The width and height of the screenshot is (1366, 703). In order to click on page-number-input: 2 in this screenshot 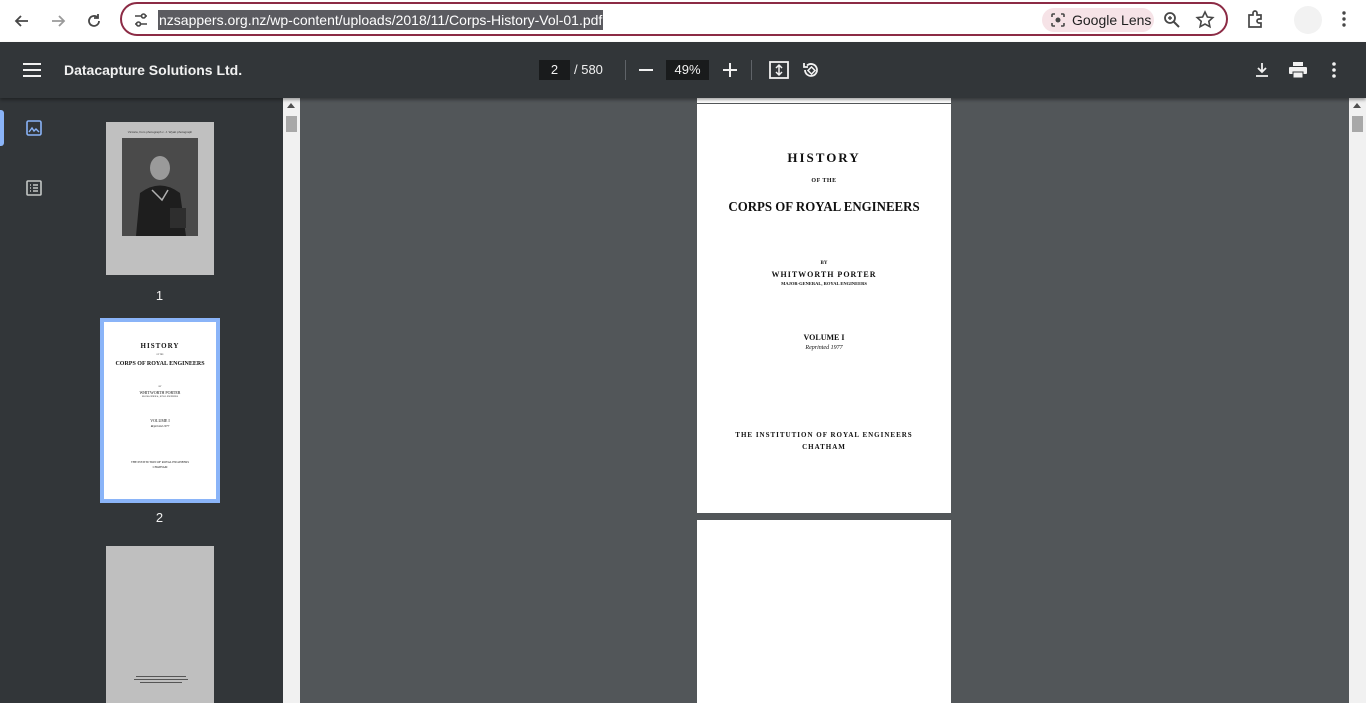, I will do `click(554, 70)`.